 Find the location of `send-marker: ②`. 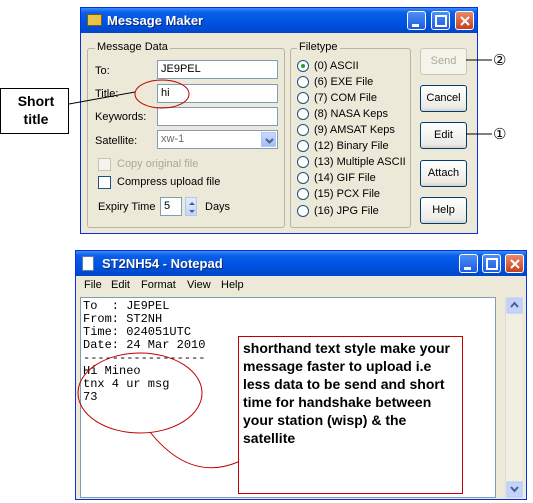

send-marker: ② is located at coordinates (500, 60).